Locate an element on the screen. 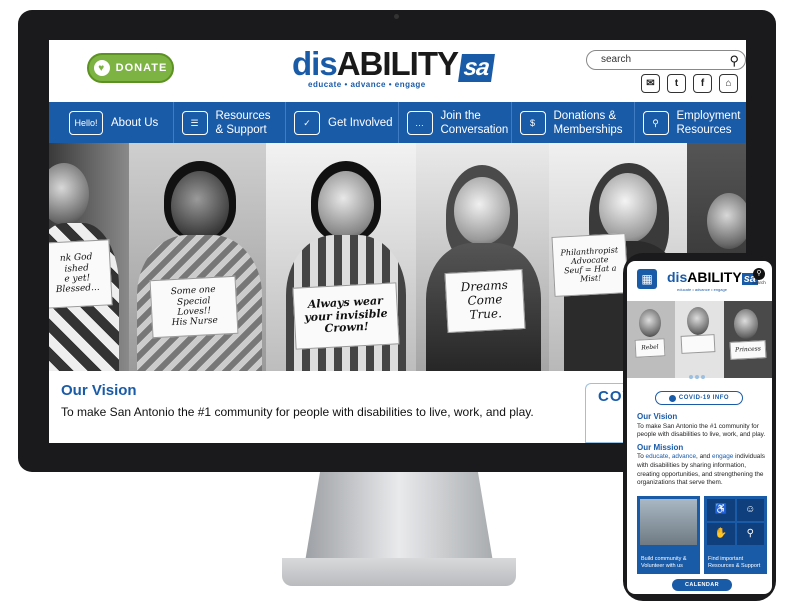 This screenshot has width=800, height=607. hero-photo: Always wear your invisible Crown! is located at coordinates (341, 257).